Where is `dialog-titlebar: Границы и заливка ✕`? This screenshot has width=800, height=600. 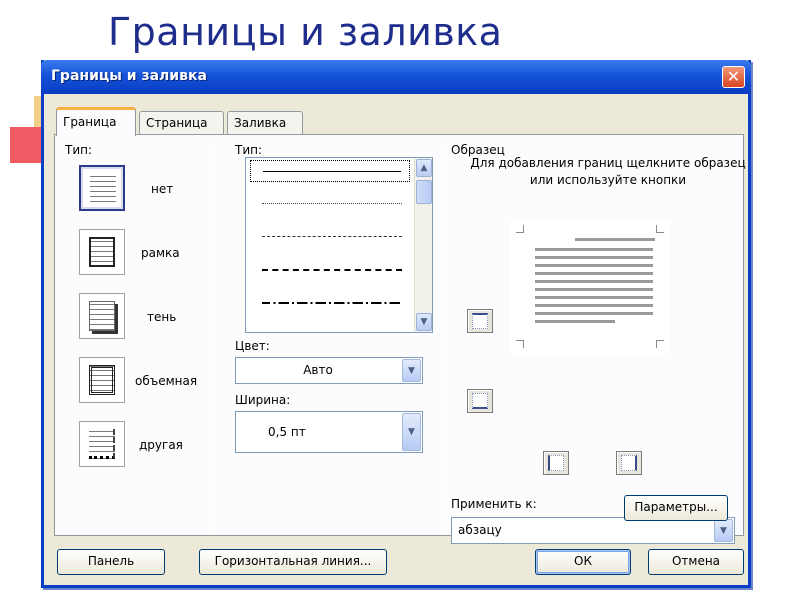 dialog-titlebar: Границы и заливка ✕ is located at coordinates (396, 77).